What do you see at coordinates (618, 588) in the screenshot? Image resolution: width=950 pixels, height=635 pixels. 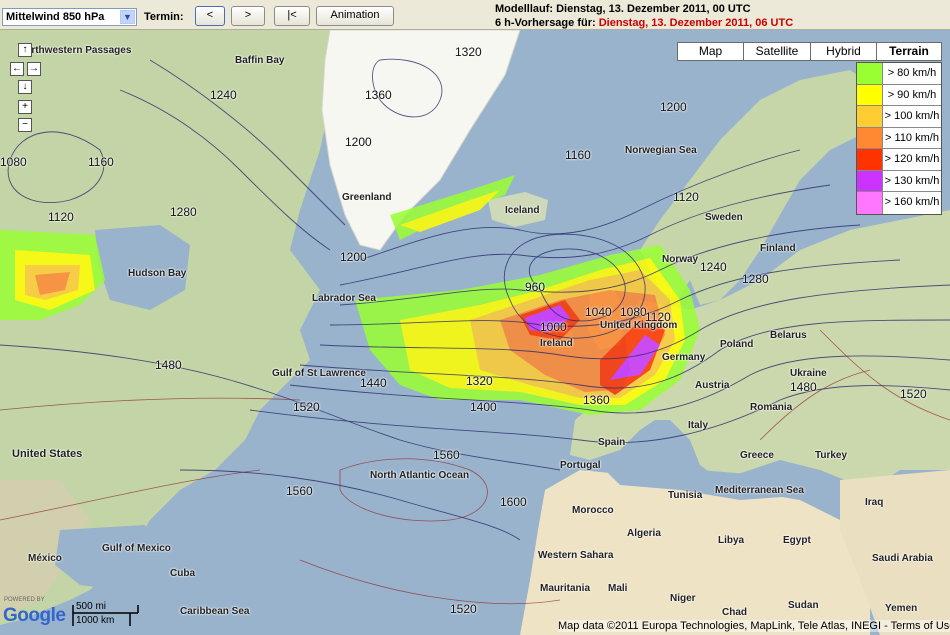 I see `place-label: Mali` at bounding box center [618, 588].